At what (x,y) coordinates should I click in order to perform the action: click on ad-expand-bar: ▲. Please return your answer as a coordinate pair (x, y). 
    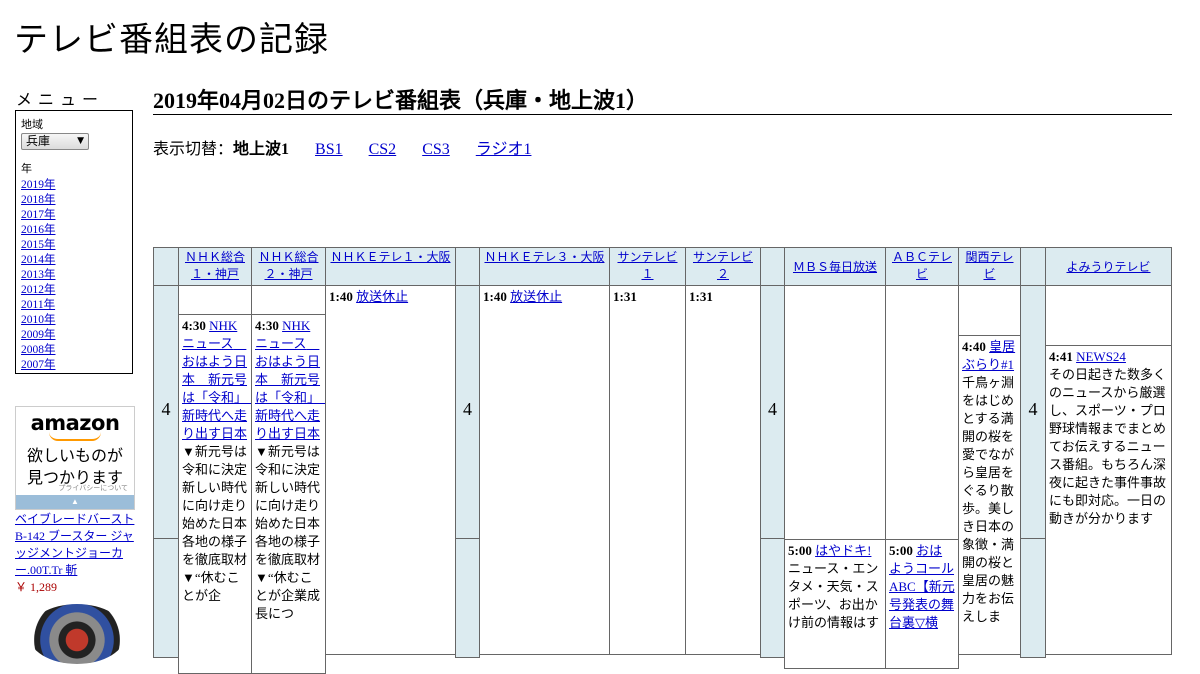
    Looking at the image, I should click on (75, 502).